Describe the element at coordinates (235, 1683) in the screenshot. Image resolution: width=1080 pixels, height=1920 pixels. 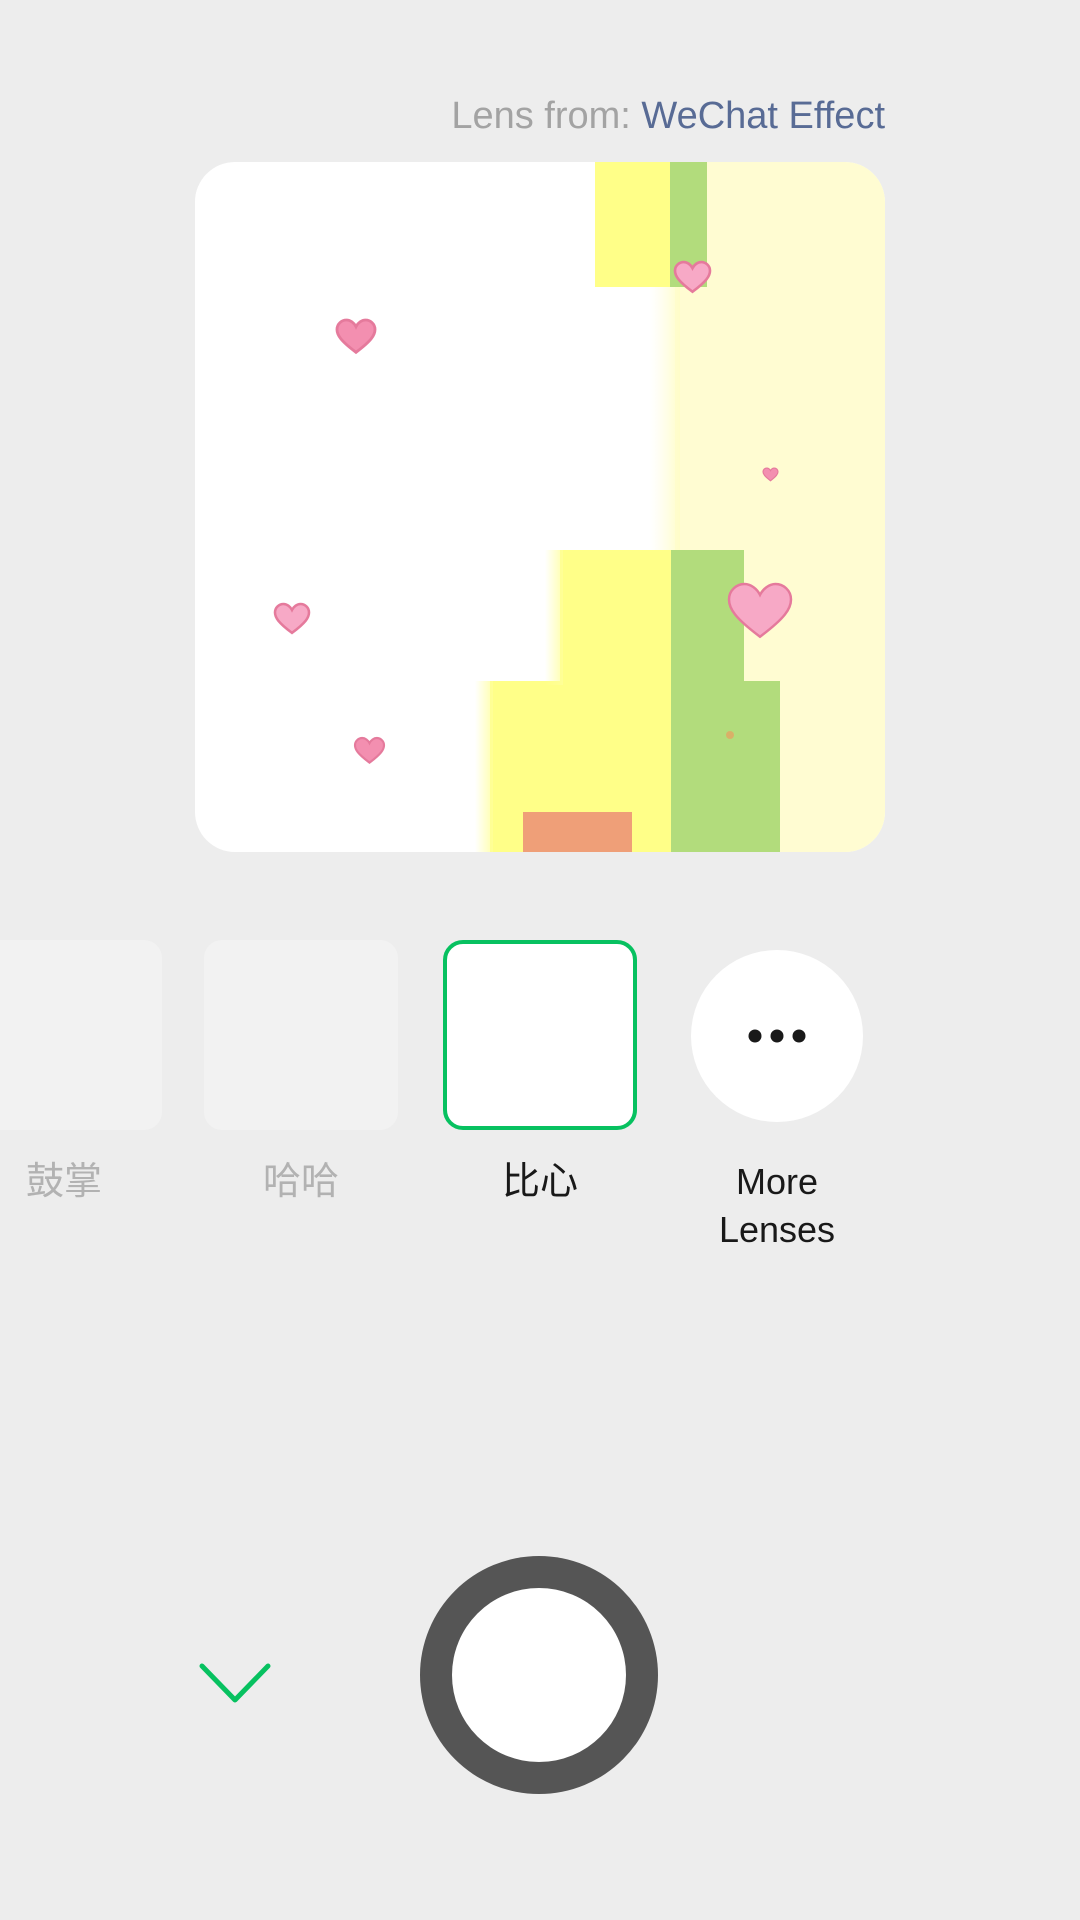
I see `chevron-down-icon` at that location.